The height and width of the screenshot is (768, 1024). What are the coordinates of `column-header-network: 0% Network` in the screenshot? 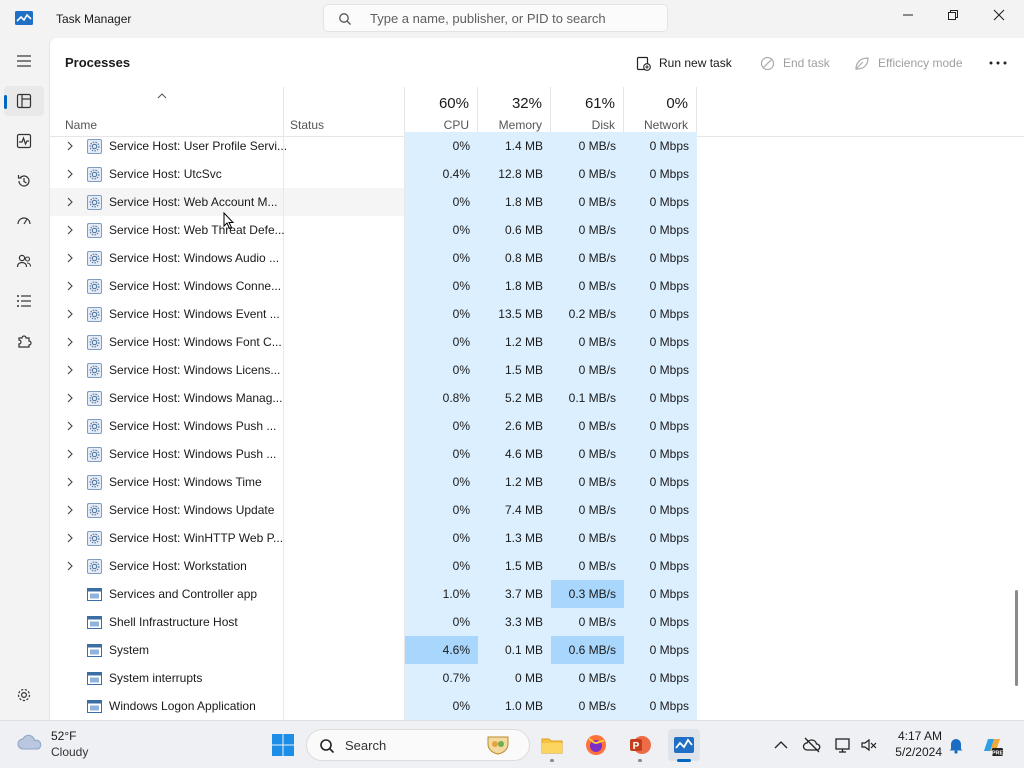 It's located at (660, 111).